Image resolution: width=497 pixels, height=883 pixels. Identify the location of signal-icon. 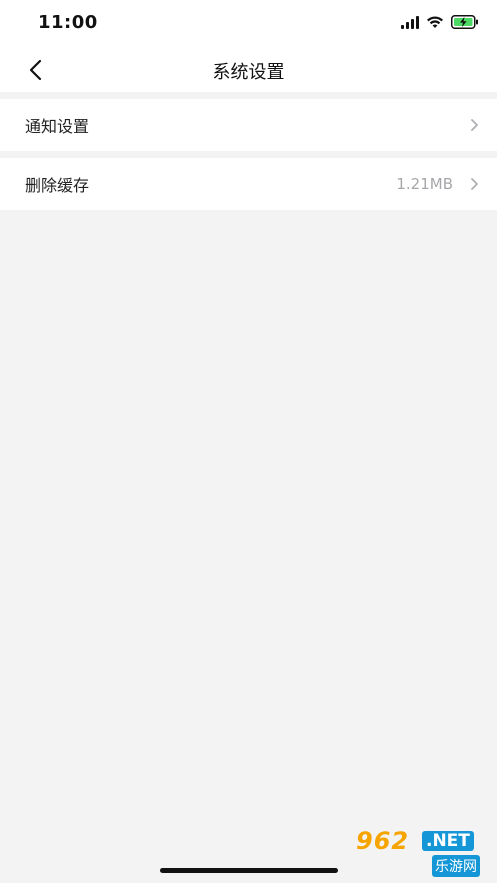
(410, 22).